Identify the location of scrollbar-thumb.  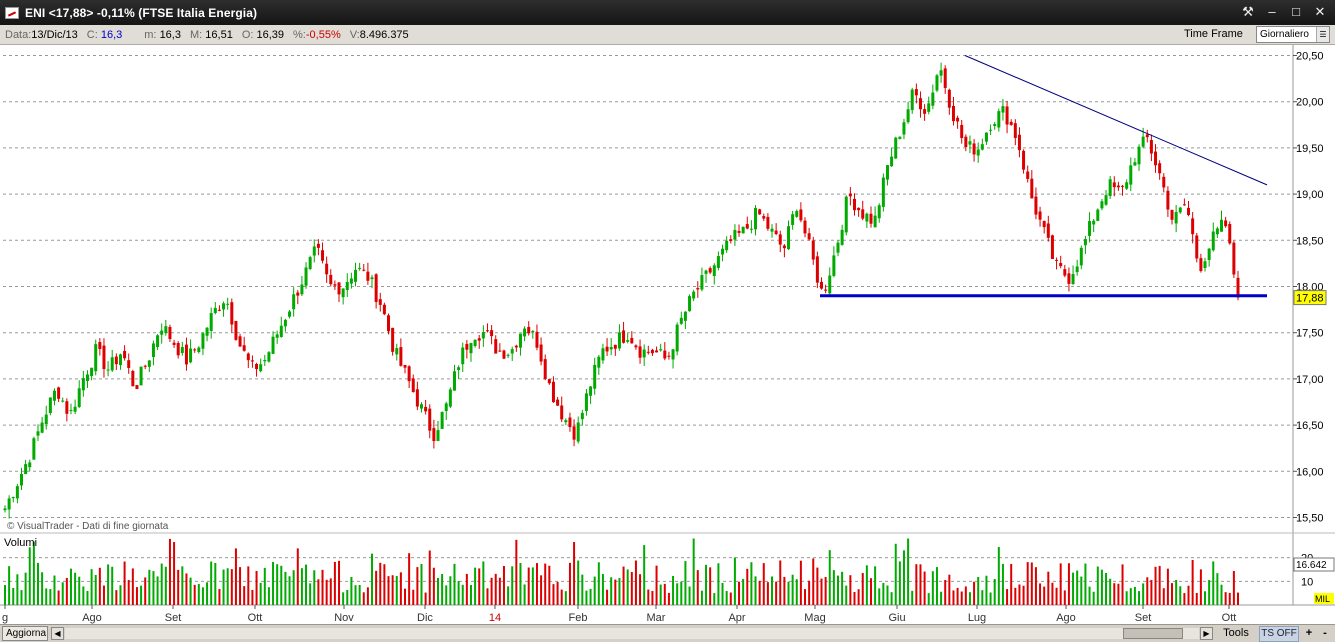
(1153, 633).